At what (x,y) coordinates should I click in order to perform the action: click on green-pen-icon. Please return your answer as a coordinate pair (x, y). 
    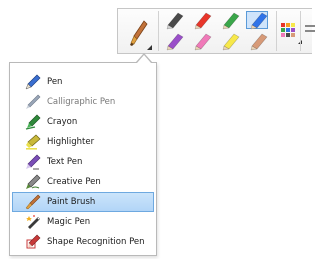
    Looking at the image, I should click on (231, 21).